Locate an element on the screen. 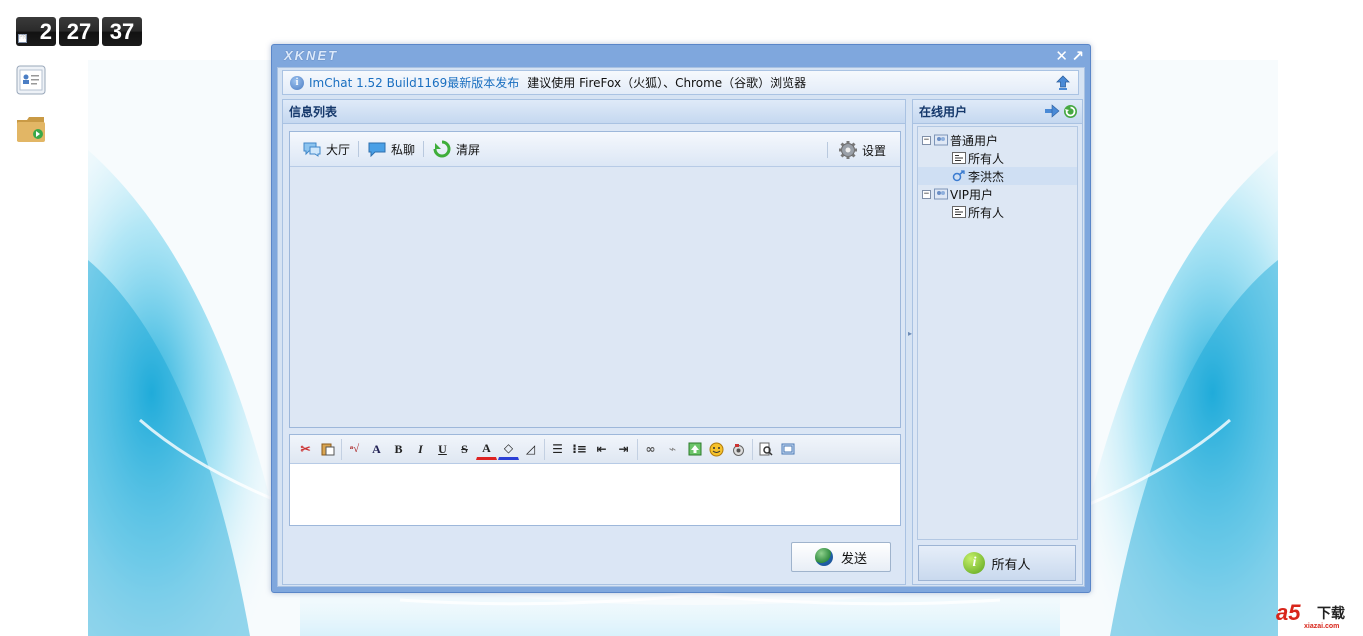 The image size is (1363, 636). contact-card-icon is located at coordinates (31, 80).